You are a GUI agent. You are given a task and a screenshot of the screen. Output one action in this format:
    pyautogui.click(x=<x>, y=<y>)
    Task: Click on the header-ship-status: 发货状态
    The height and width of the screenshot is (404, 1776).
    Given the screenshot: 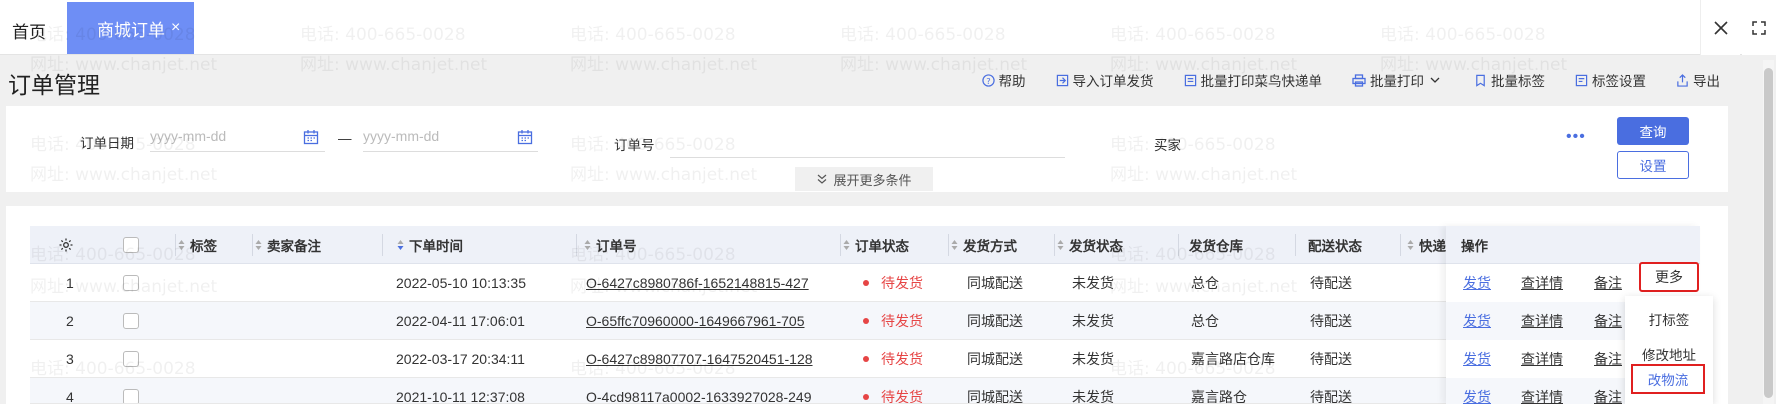 What is the action you would take?
    pyautogui.click(x=1090, y=245)
    